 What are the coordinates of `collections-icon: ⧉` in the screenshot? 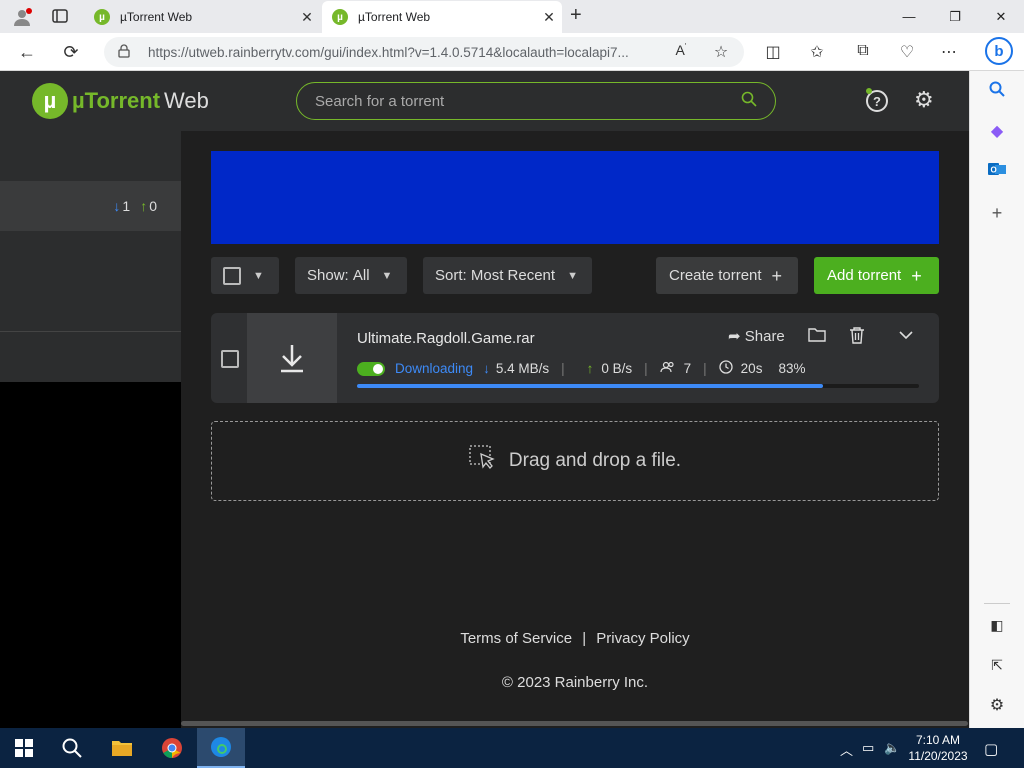 It's located at (863, 51).